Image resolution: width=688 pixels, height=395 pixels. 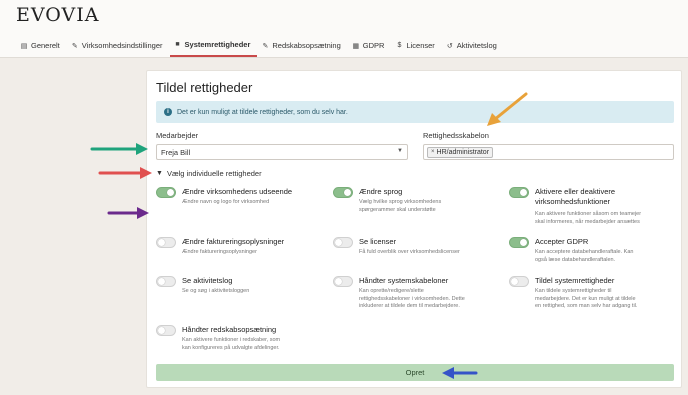 What do you see at coordinates (397, 209) in the screenshot?
I see `permission-desc: spørgerammer skal understøtte` at bounding box center [397, 209].